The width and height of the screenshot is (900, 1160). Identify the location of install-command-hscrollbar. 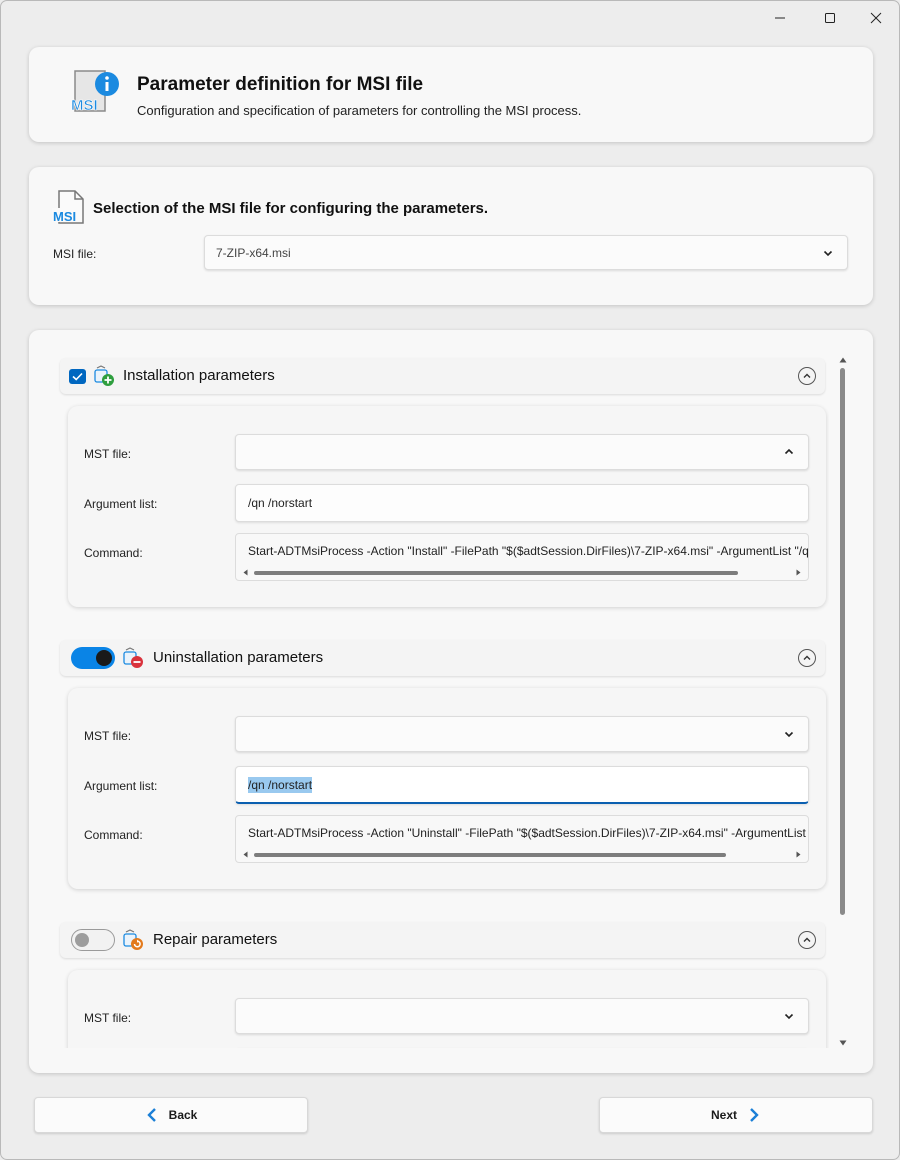
(522, 572).